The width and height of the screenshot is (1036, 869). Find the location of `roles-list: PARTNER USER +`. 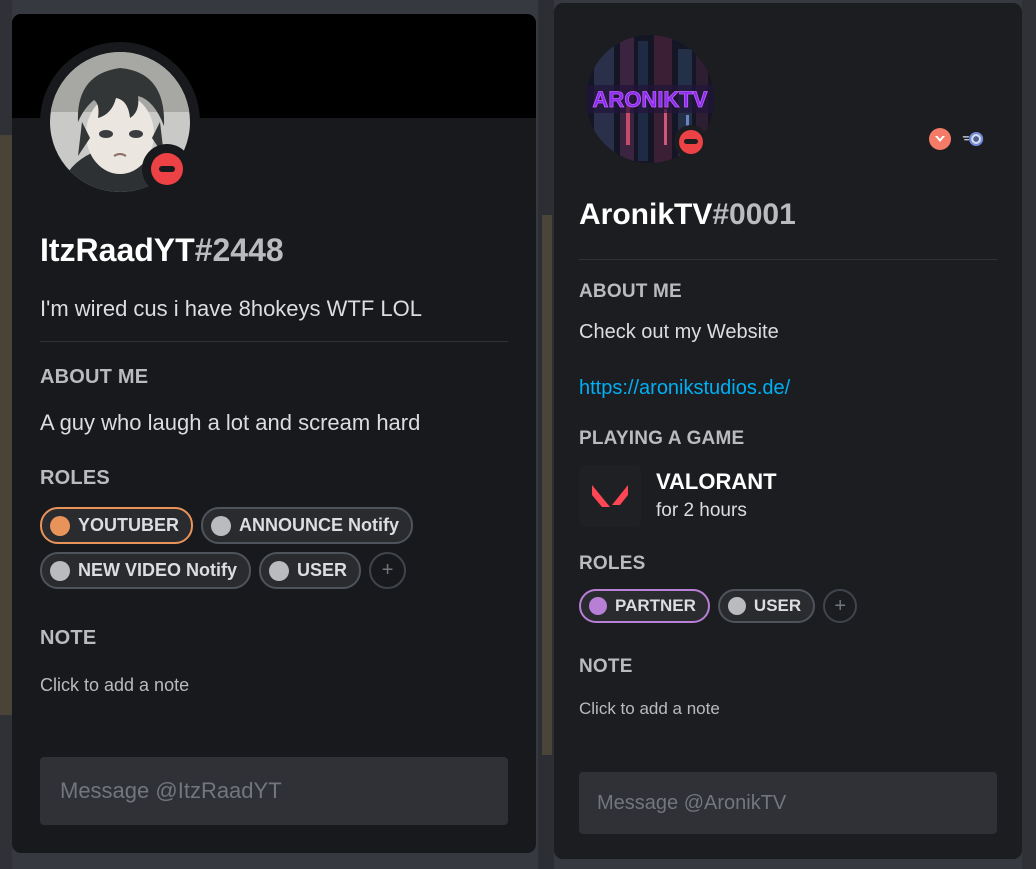

roles-list: PARTNER USER + is located at coordinates (769, 606).